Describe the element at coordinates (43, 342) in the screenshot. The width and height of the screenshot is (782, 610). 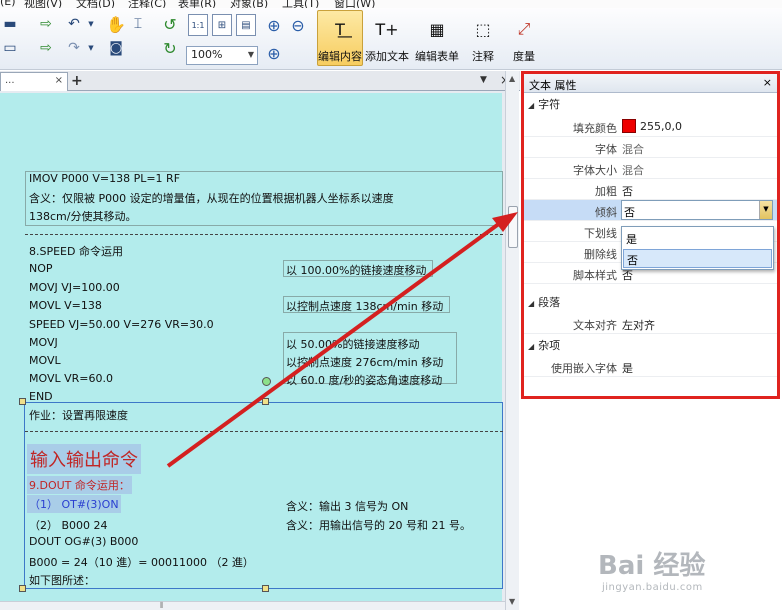
I see `text-line: MOVJ` at that location.